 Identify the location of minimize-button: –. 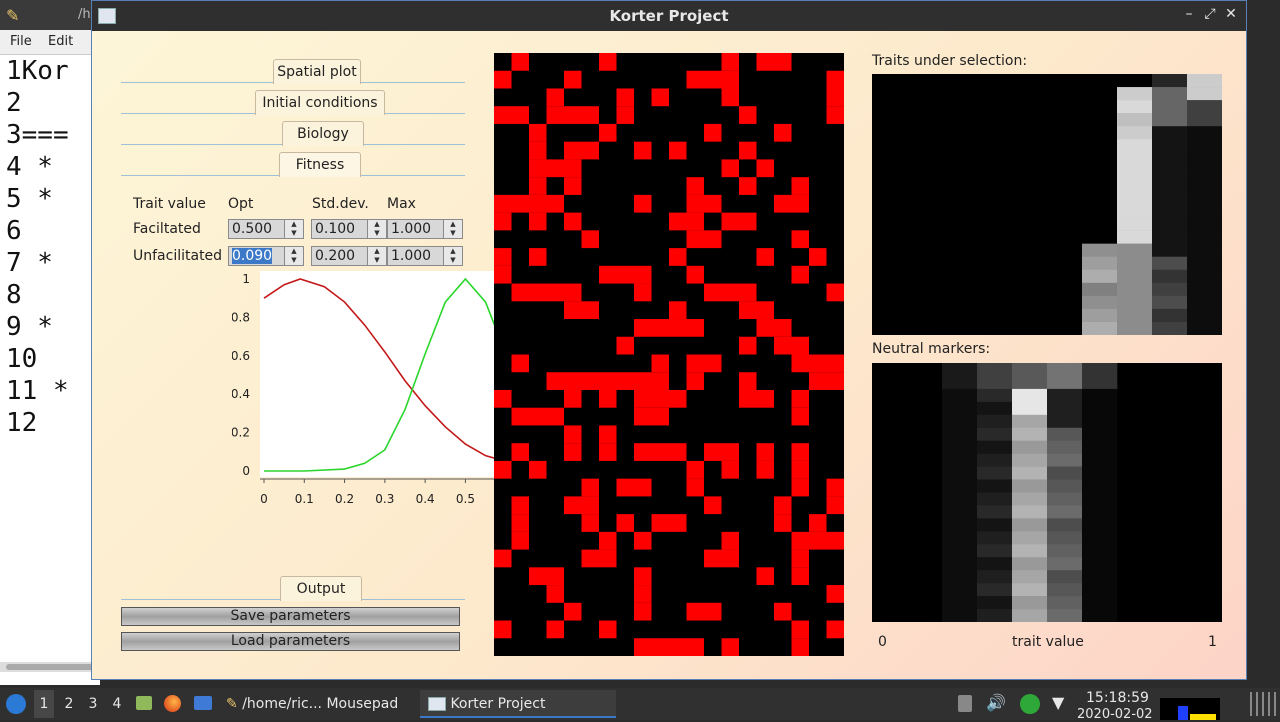
(1189, 15).